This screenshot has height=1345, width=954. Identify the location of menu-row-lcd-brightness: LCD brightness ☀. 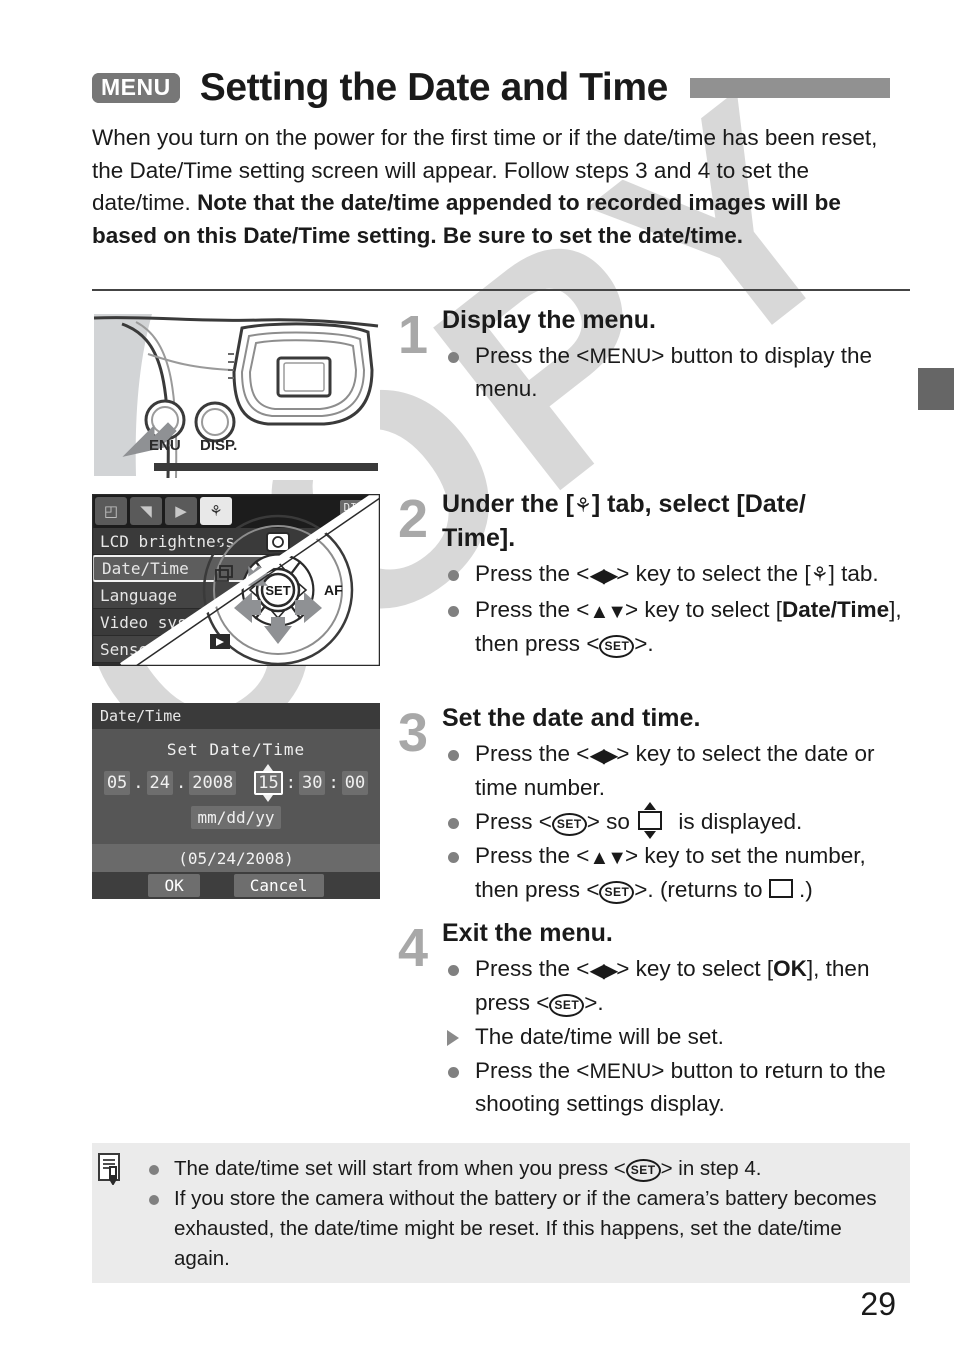
(236, 541).